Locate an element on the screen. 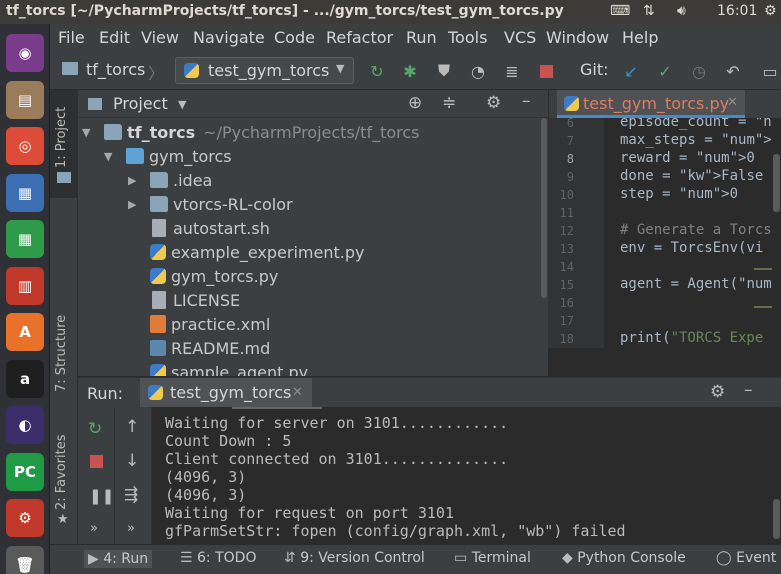 The width and height of the screenshot is (781, 574). collapse-all-icon: ≑ is located at coordinates (449, 103).